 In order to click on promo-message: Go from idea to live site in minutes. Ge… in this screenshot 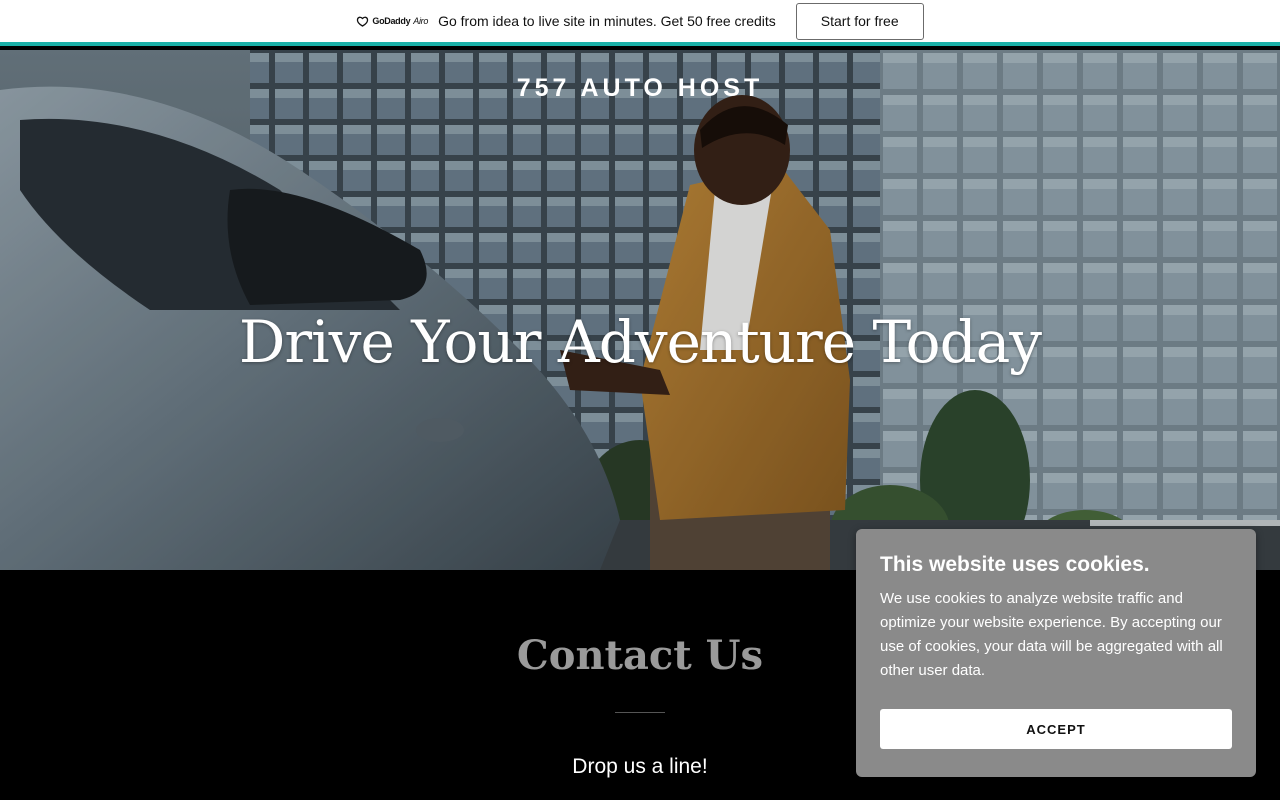, I will do `click(607, 21)`.